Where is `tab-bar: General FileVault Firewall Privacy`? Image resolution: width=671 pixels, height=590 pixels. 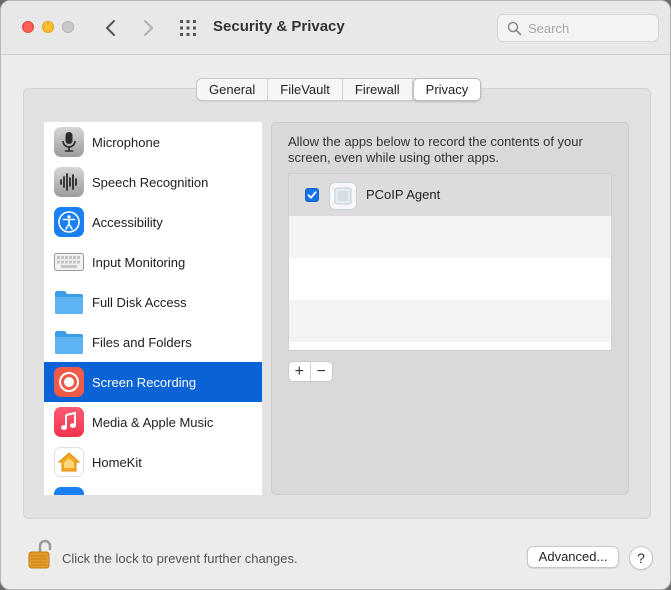
tab-bar: General FileVault Firewall Privacy is located at coordinates (339, 89).